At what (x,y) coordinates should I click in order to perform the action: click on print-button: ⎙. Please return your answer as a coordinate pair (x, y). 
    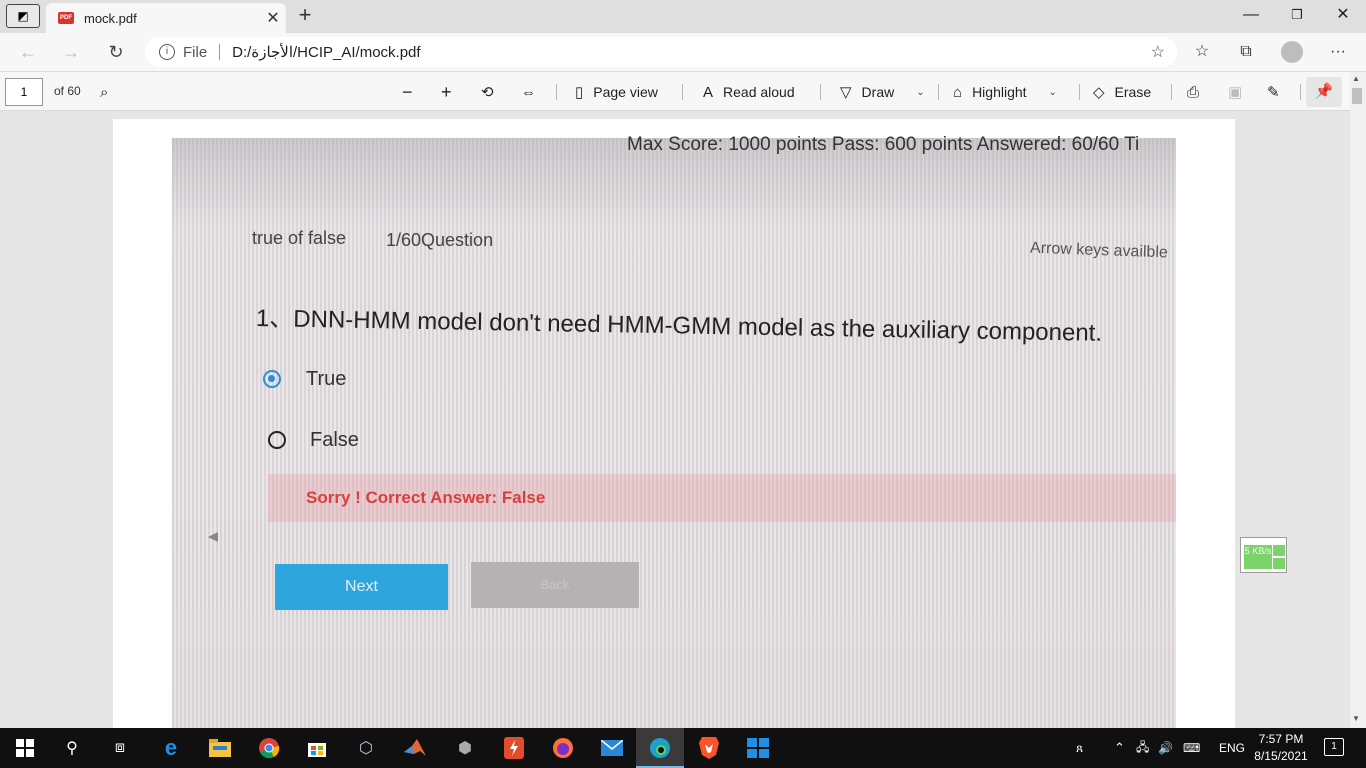
    Looking at the image, I should click on (1198, 92).